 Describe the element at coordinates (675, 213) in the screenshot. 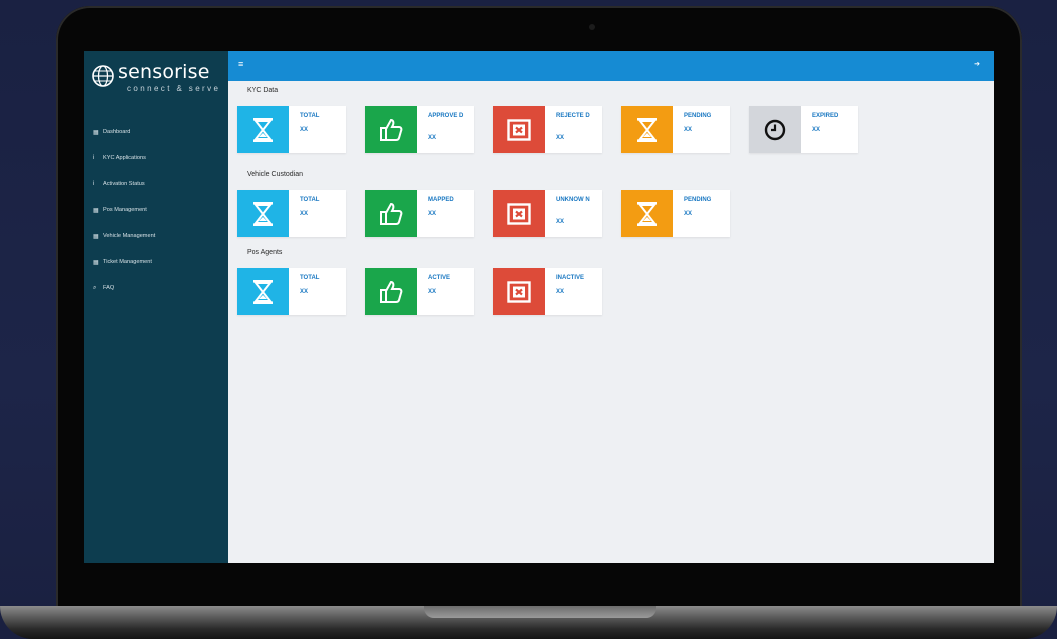

I see `vehicle-pending-card: PENDING XX` at that location.